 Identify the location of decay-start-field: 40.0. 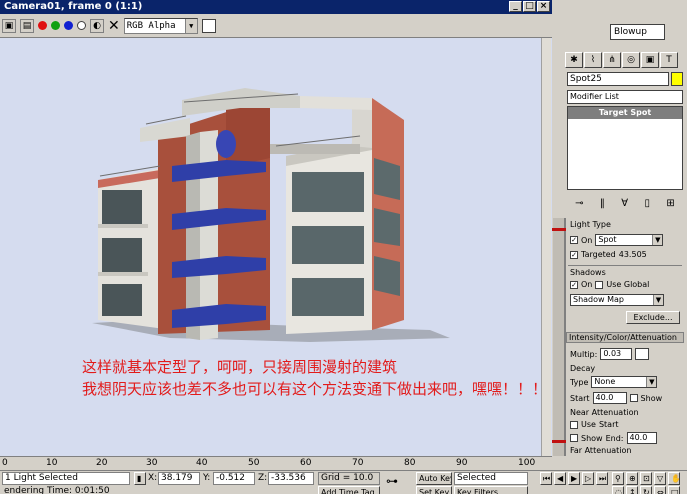
(609, 398).